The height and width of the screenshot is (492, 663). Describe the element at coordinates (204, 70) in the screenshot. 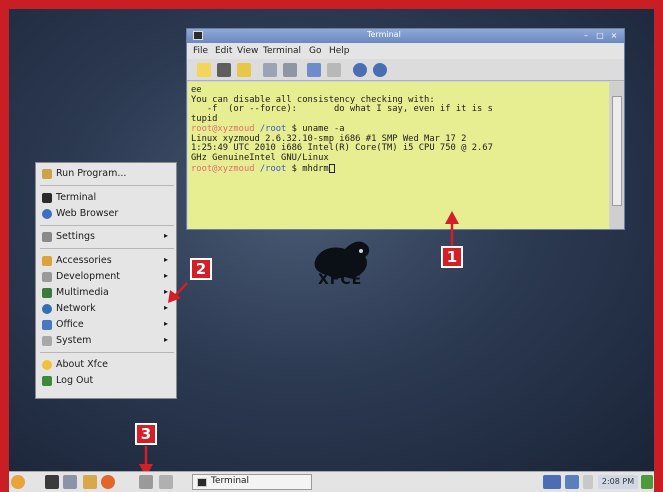

I see `new-tab-icon` at that location.